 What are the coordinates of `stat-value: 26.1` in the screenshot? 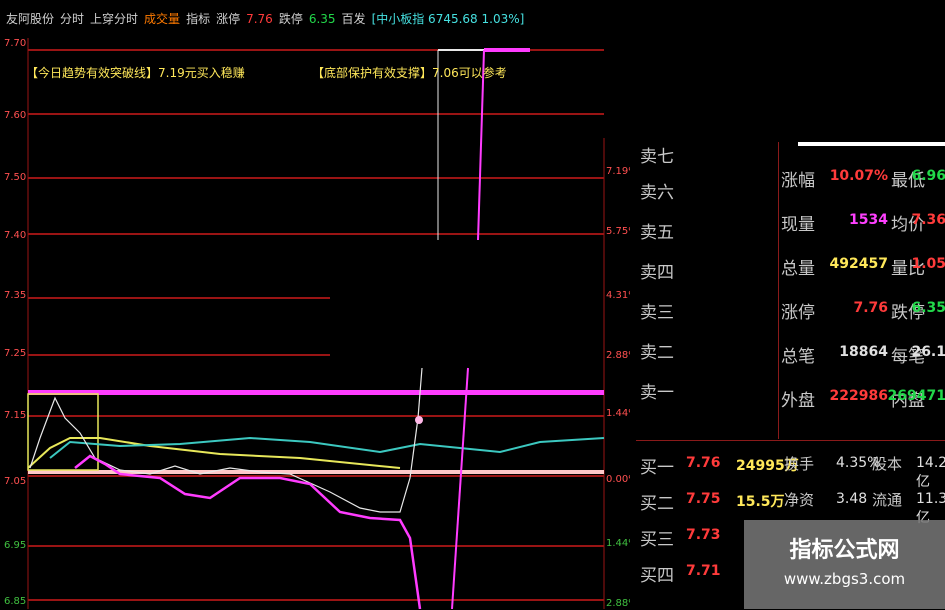 It's located at (928, 352).